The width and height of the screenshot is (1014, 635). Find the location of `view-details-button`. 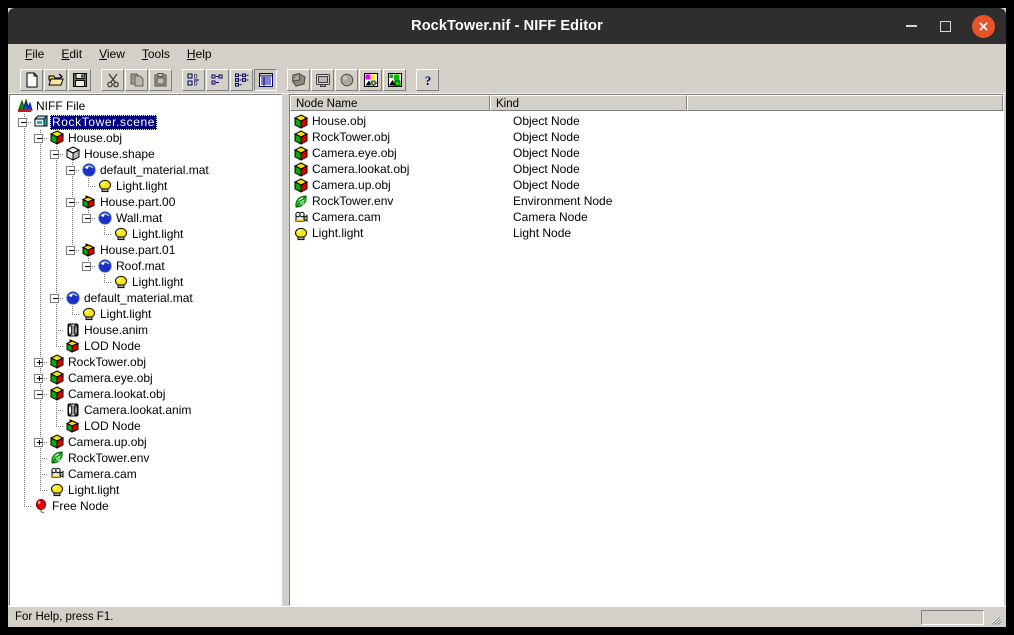

view-details-button is located at coordinates (265, 79).